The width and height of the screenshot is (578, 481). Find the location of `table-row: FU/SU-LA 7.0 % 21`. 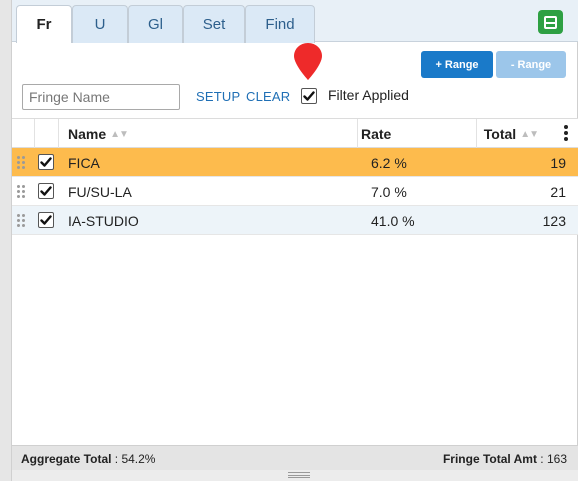

table-row: FU/SU-LA 7.0 % 21 is located at coordinates (295, 191).